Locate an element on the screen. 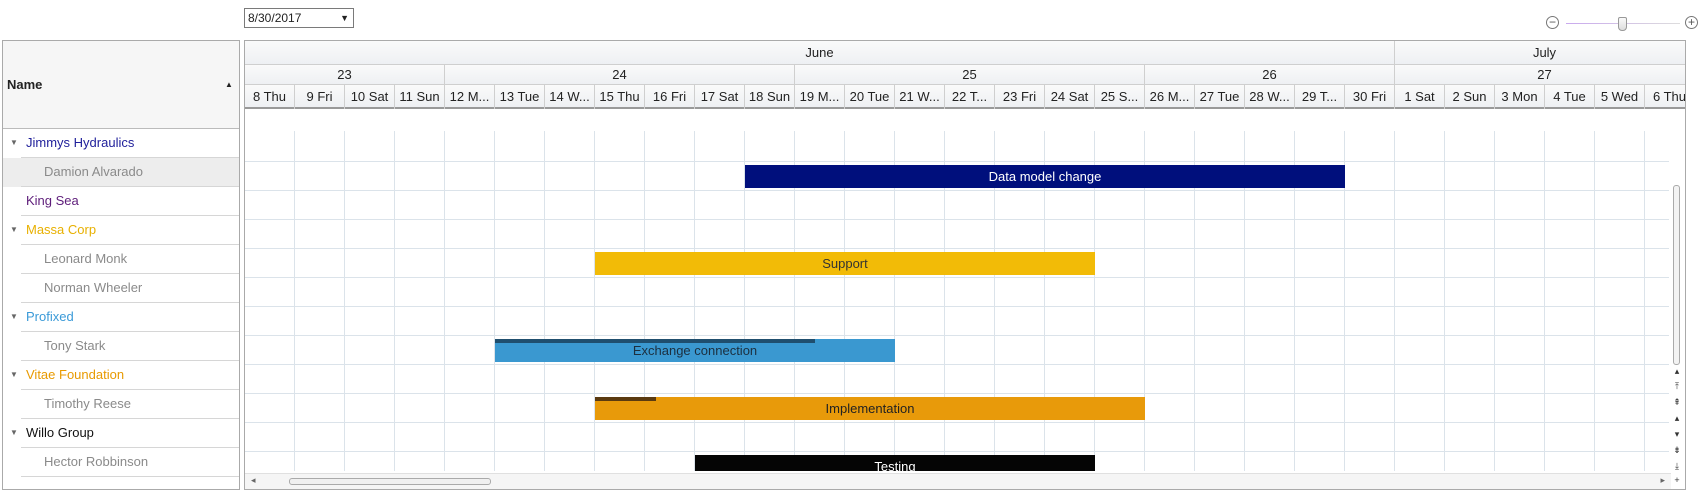 This screenshot has width=1702, height=492. tree-row: Timothy Reese is located at coordinates (121, 404).